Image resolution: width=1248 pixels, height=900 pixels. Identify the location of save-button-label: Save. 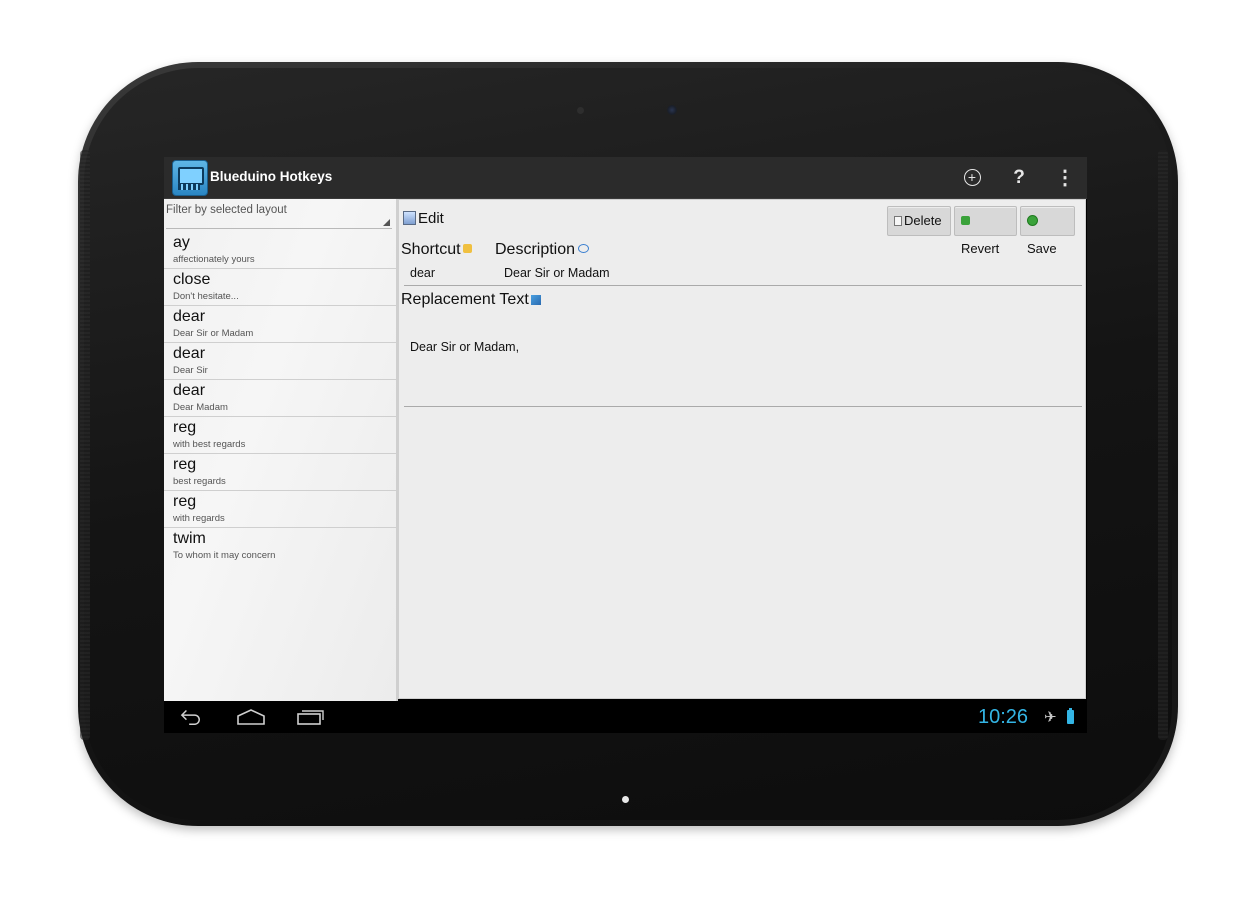
(1042, 248).